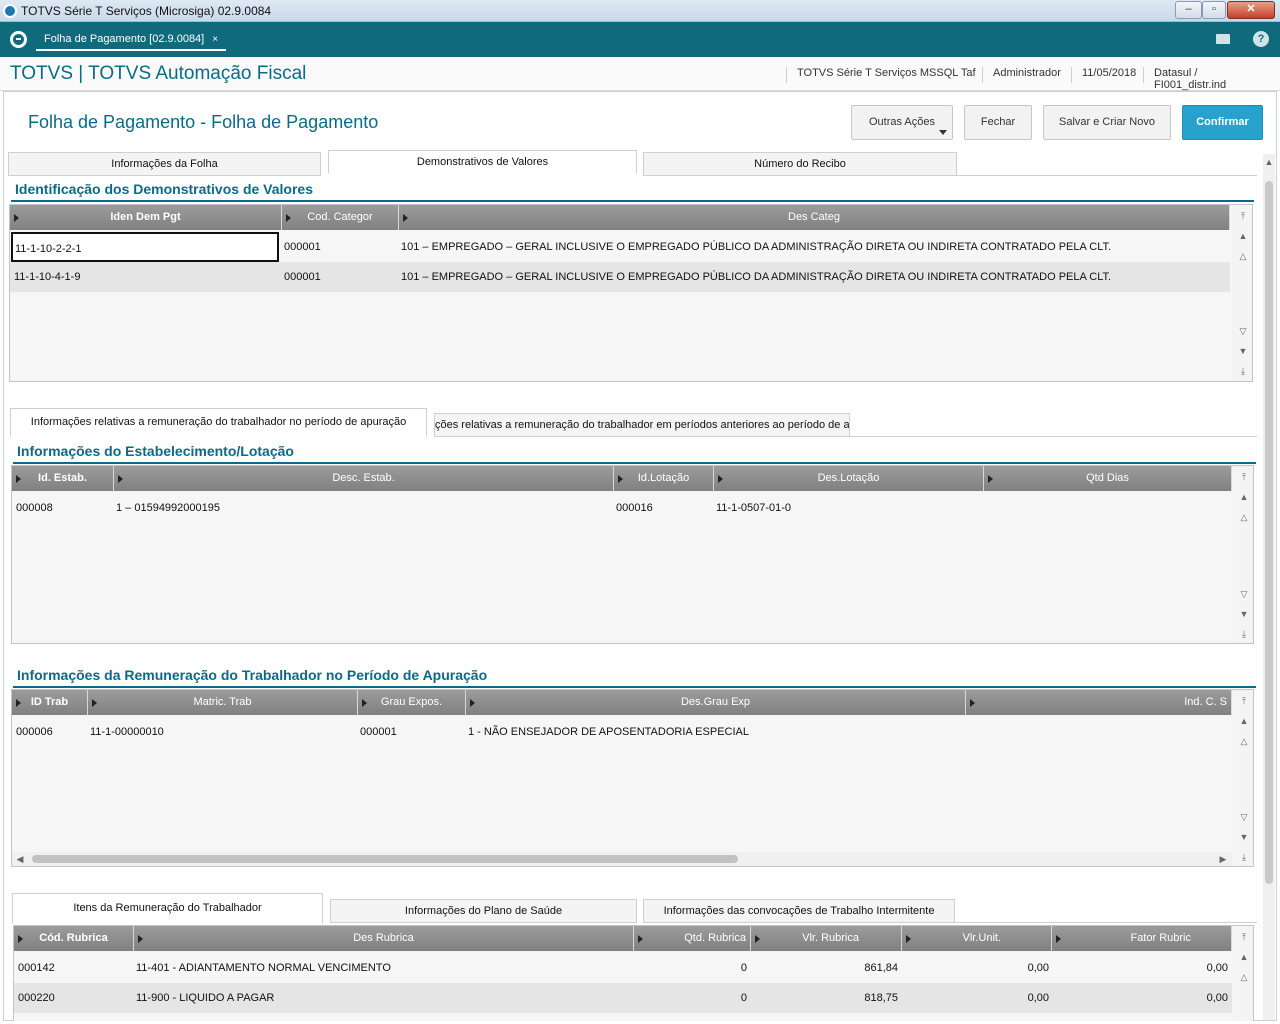 This screenshot has height=1024, width=1280. What do you see at coordinates (482, 162) in the screenshot?
I see `tab-demonstrativos-valores: Demonstrativos de Valores` at bounding box center [482, 162].